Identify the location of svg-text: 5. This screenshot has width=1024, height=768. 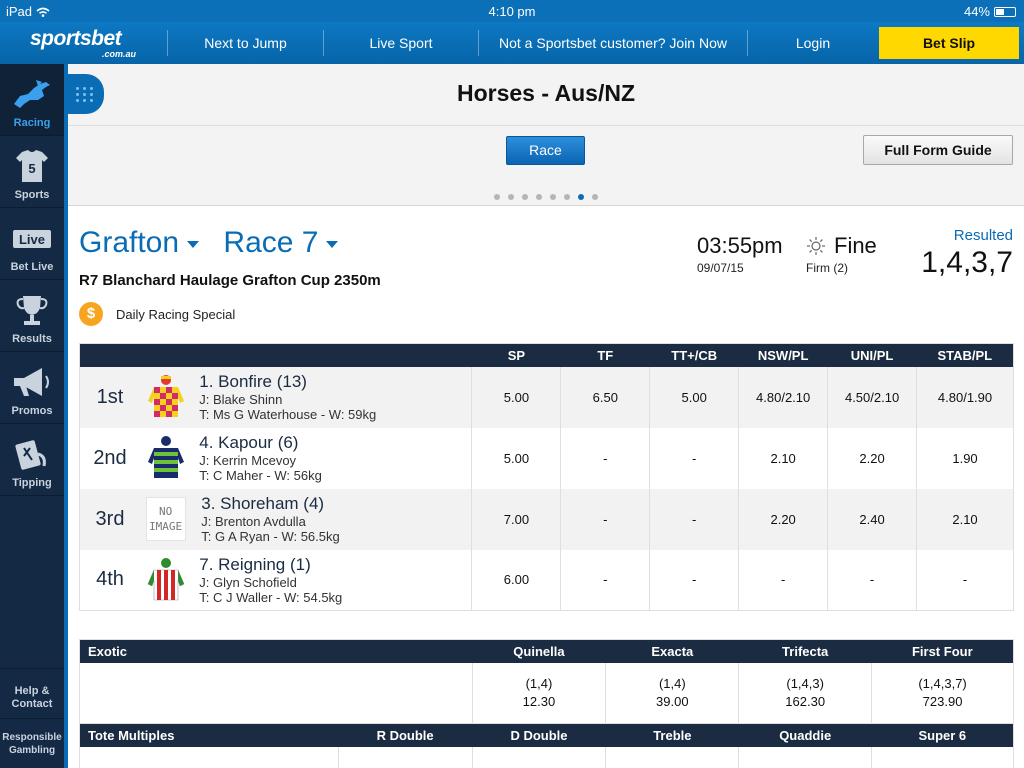
(31, 168).